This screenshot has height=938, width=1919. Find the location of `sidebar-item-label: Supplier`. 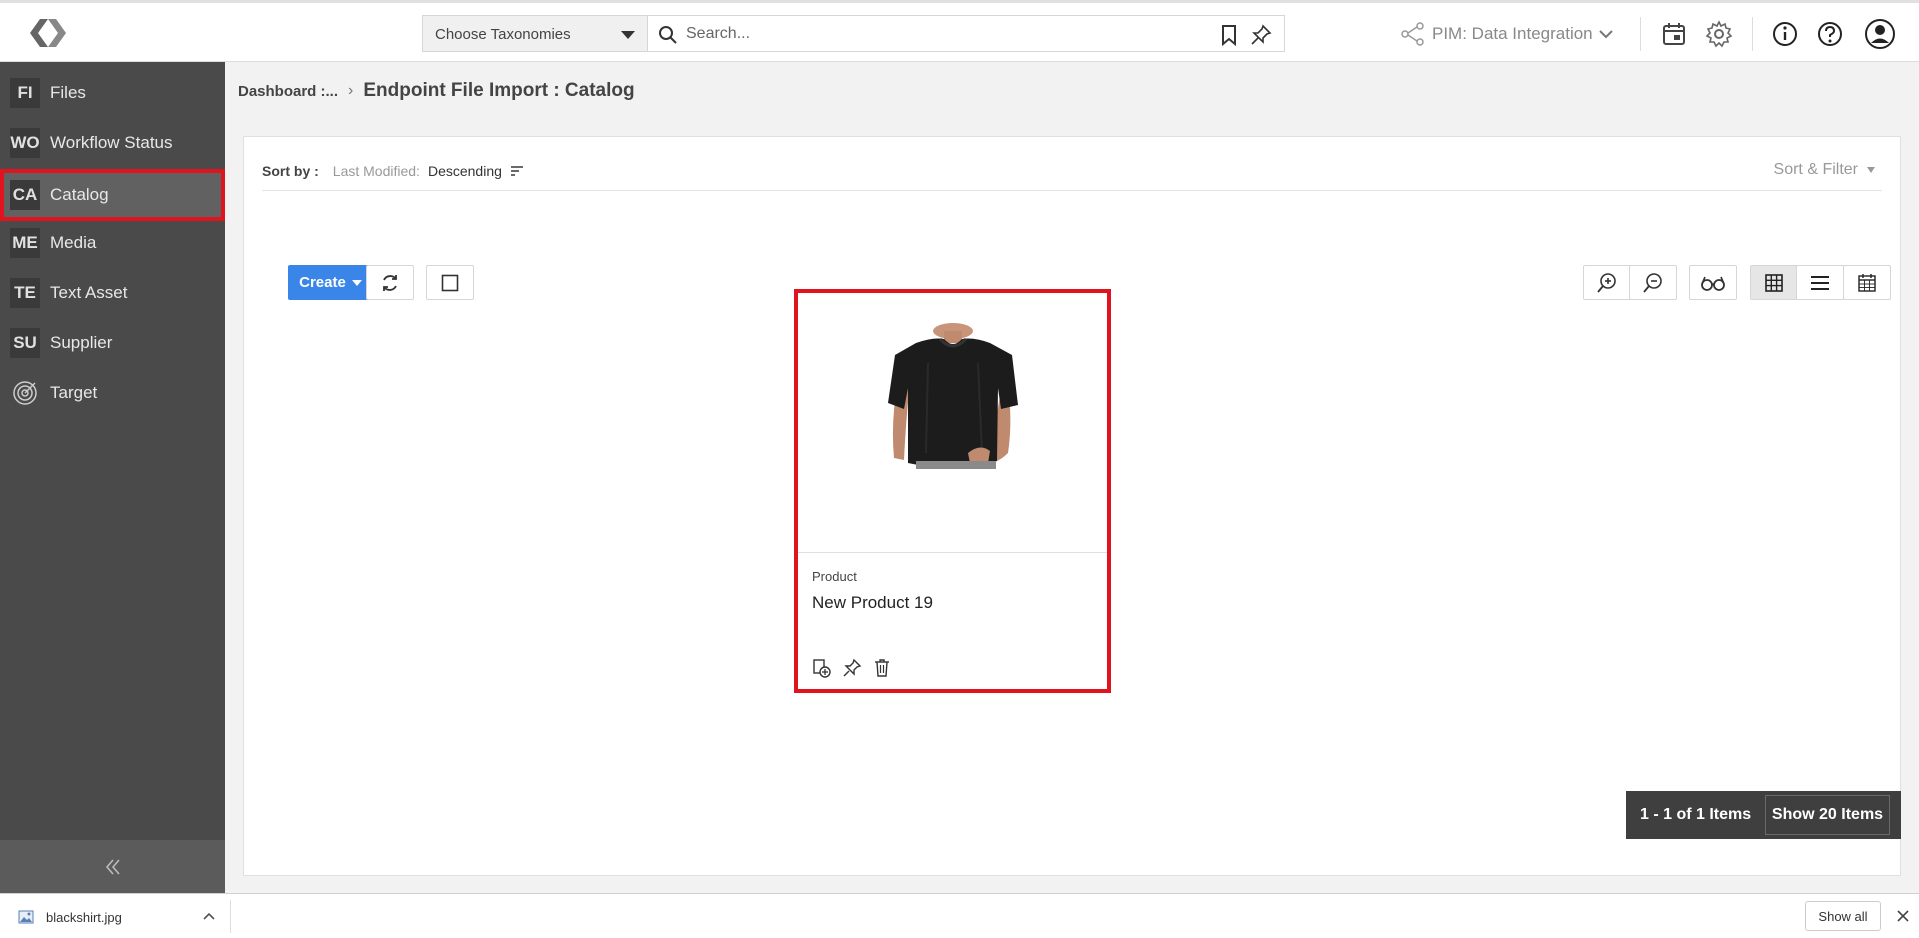

sidebar-item-label: Supplier is located at coordinates (81, 342).